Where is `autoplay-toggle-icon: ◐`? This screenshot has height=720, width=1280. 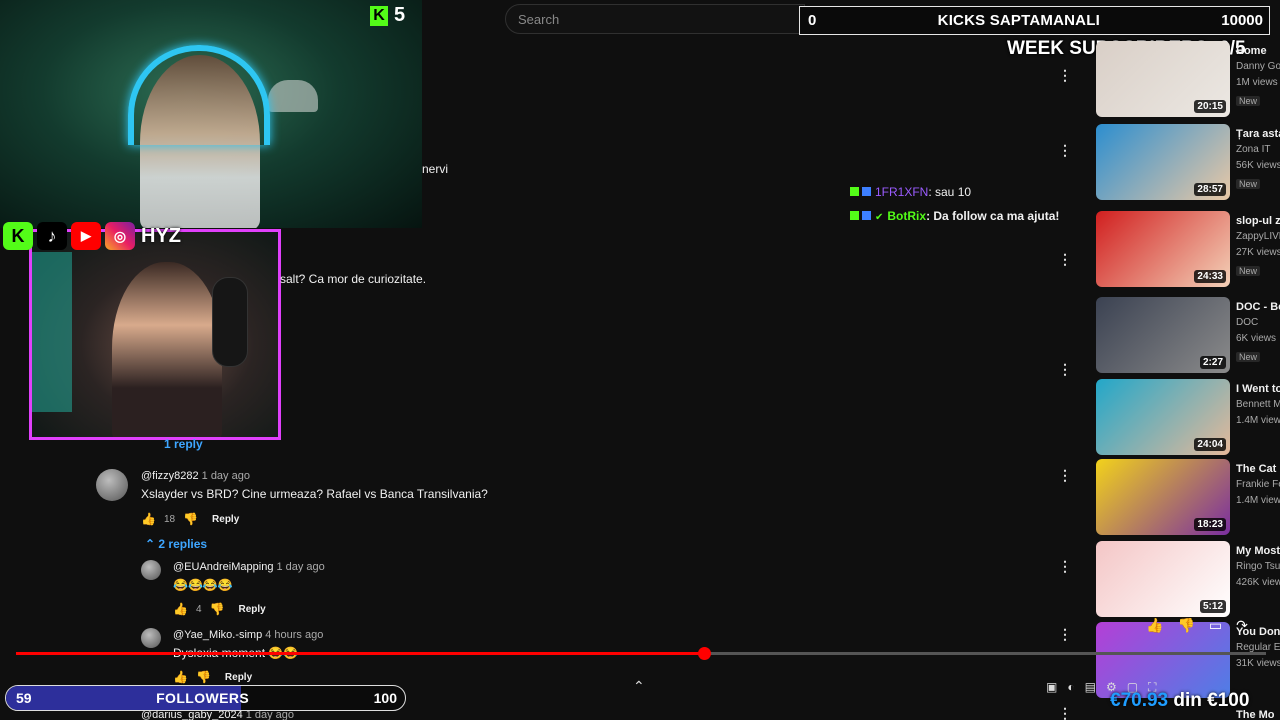 autoplay-toggle-icon: ◐ is located at coordinates (1070, 687).